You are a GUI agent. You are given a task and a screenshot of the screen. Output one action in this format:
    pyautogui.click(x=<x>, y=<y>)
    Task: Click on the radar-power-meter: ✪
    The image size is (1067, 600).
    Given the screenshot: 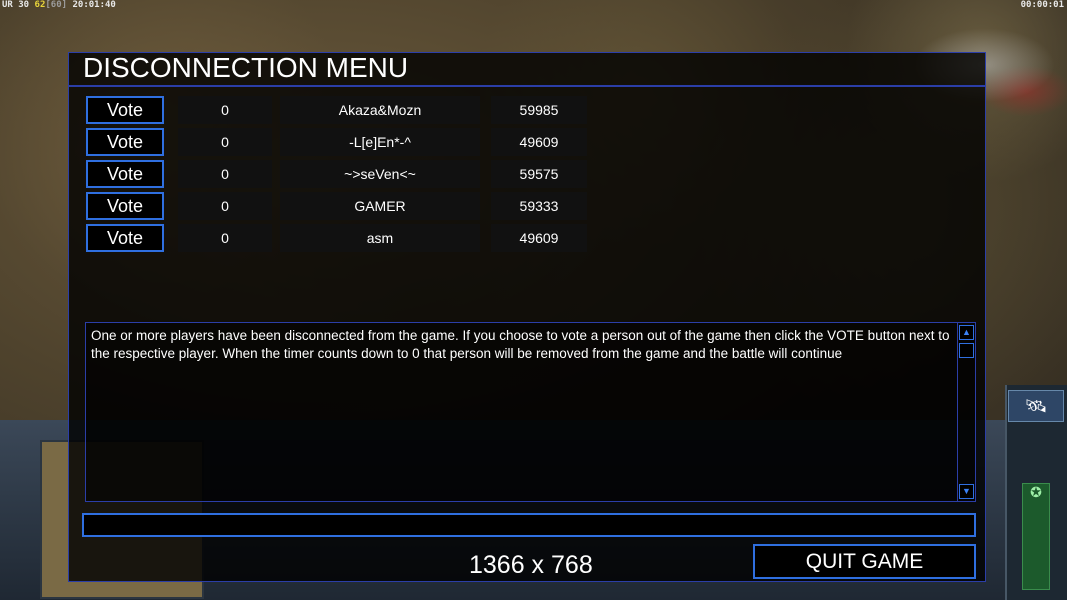 What is the action you would take?
    pyautogui.click(x=1036, y=536)
    